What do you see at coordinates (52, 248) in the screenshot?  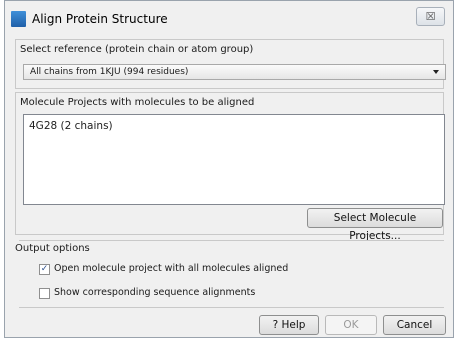 I see `output-options-title: Output options` at bounding box center [52, 248].